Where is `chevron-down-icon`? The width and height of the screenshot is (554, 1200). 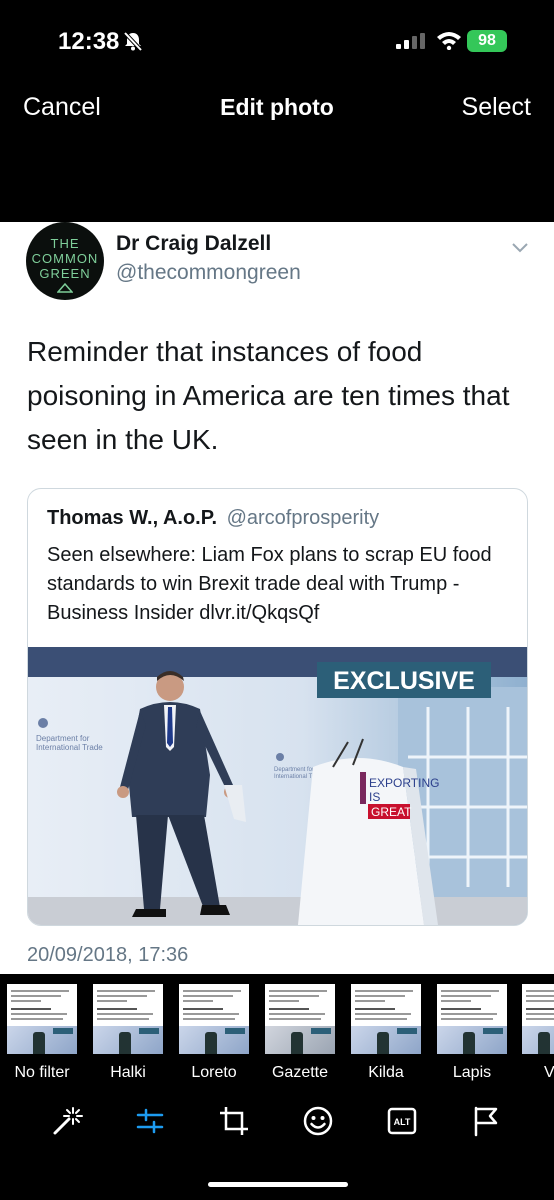 chevron-down-icon is located at coordinates (520, 248).